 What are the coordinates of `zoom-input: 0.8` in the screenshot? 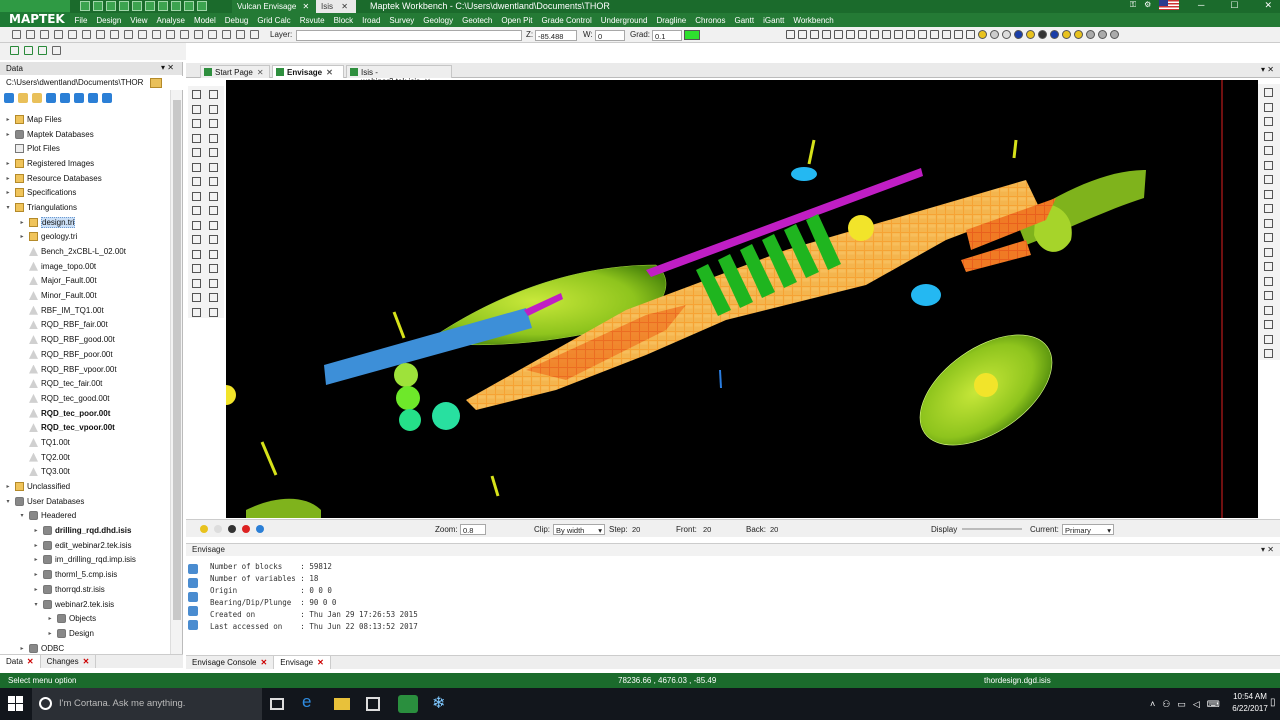 It's located at (473, 529).